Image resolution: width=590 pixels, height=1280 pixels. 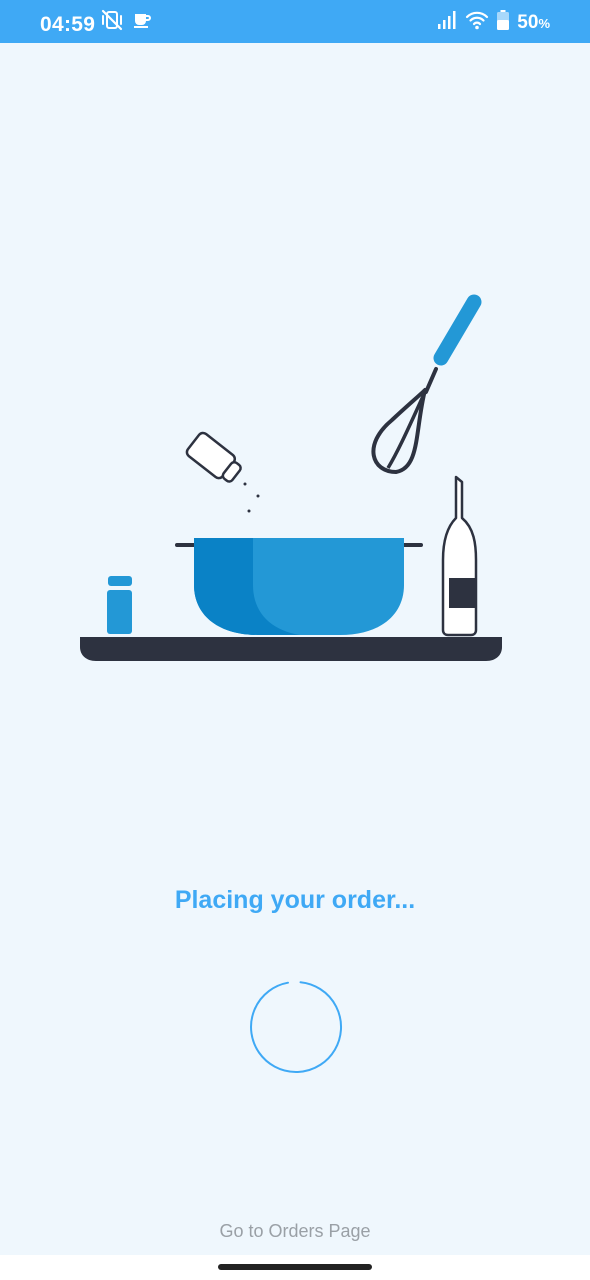 I want to click on counter-shelf, so click(x=291, y=649).